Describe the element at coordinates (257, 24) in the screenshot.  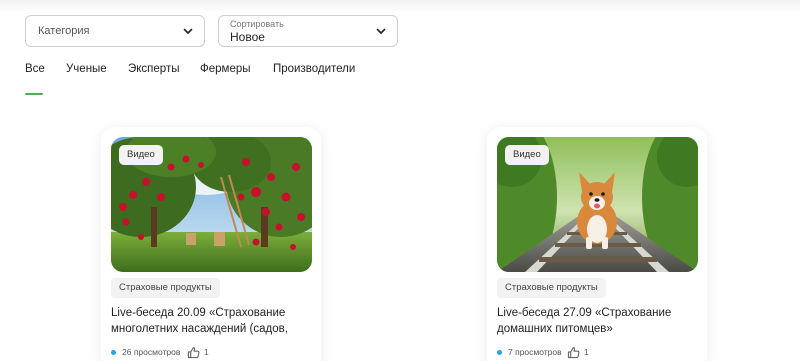
I see `sort-label: Сортировать` at that location.